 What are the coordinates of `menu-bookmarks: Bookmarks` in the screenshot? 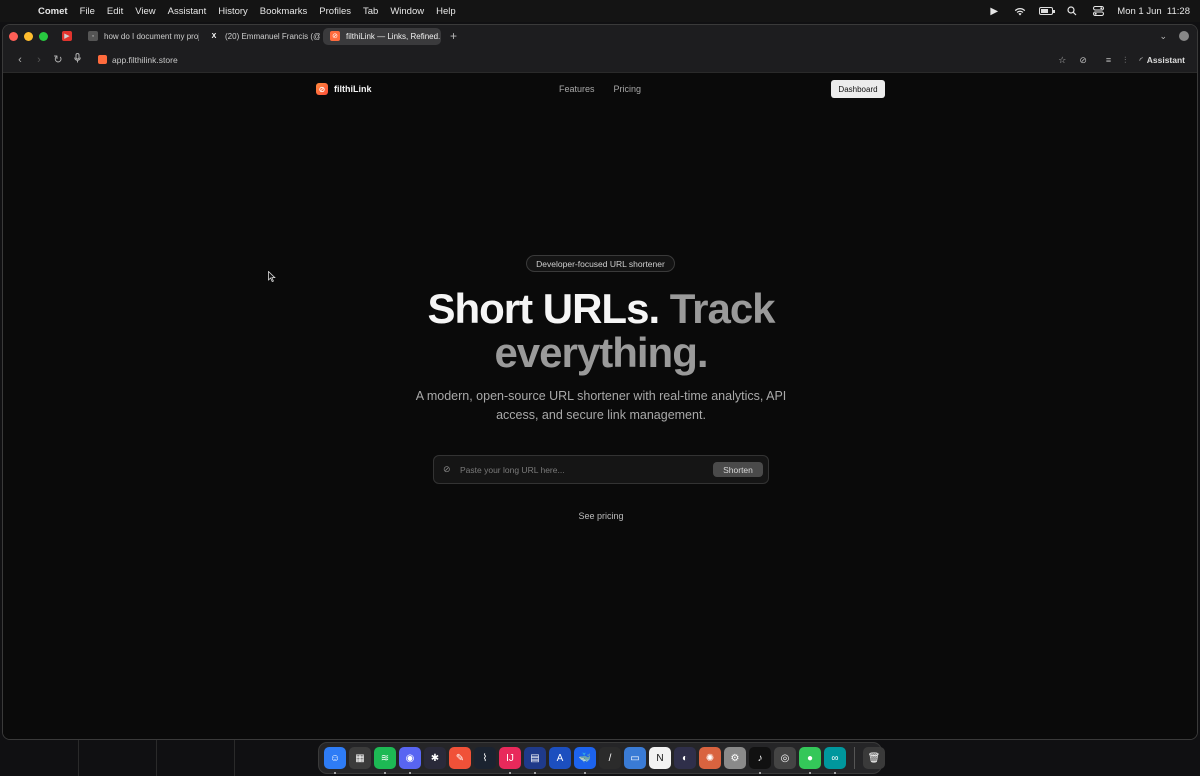 It's located at (284, 11).